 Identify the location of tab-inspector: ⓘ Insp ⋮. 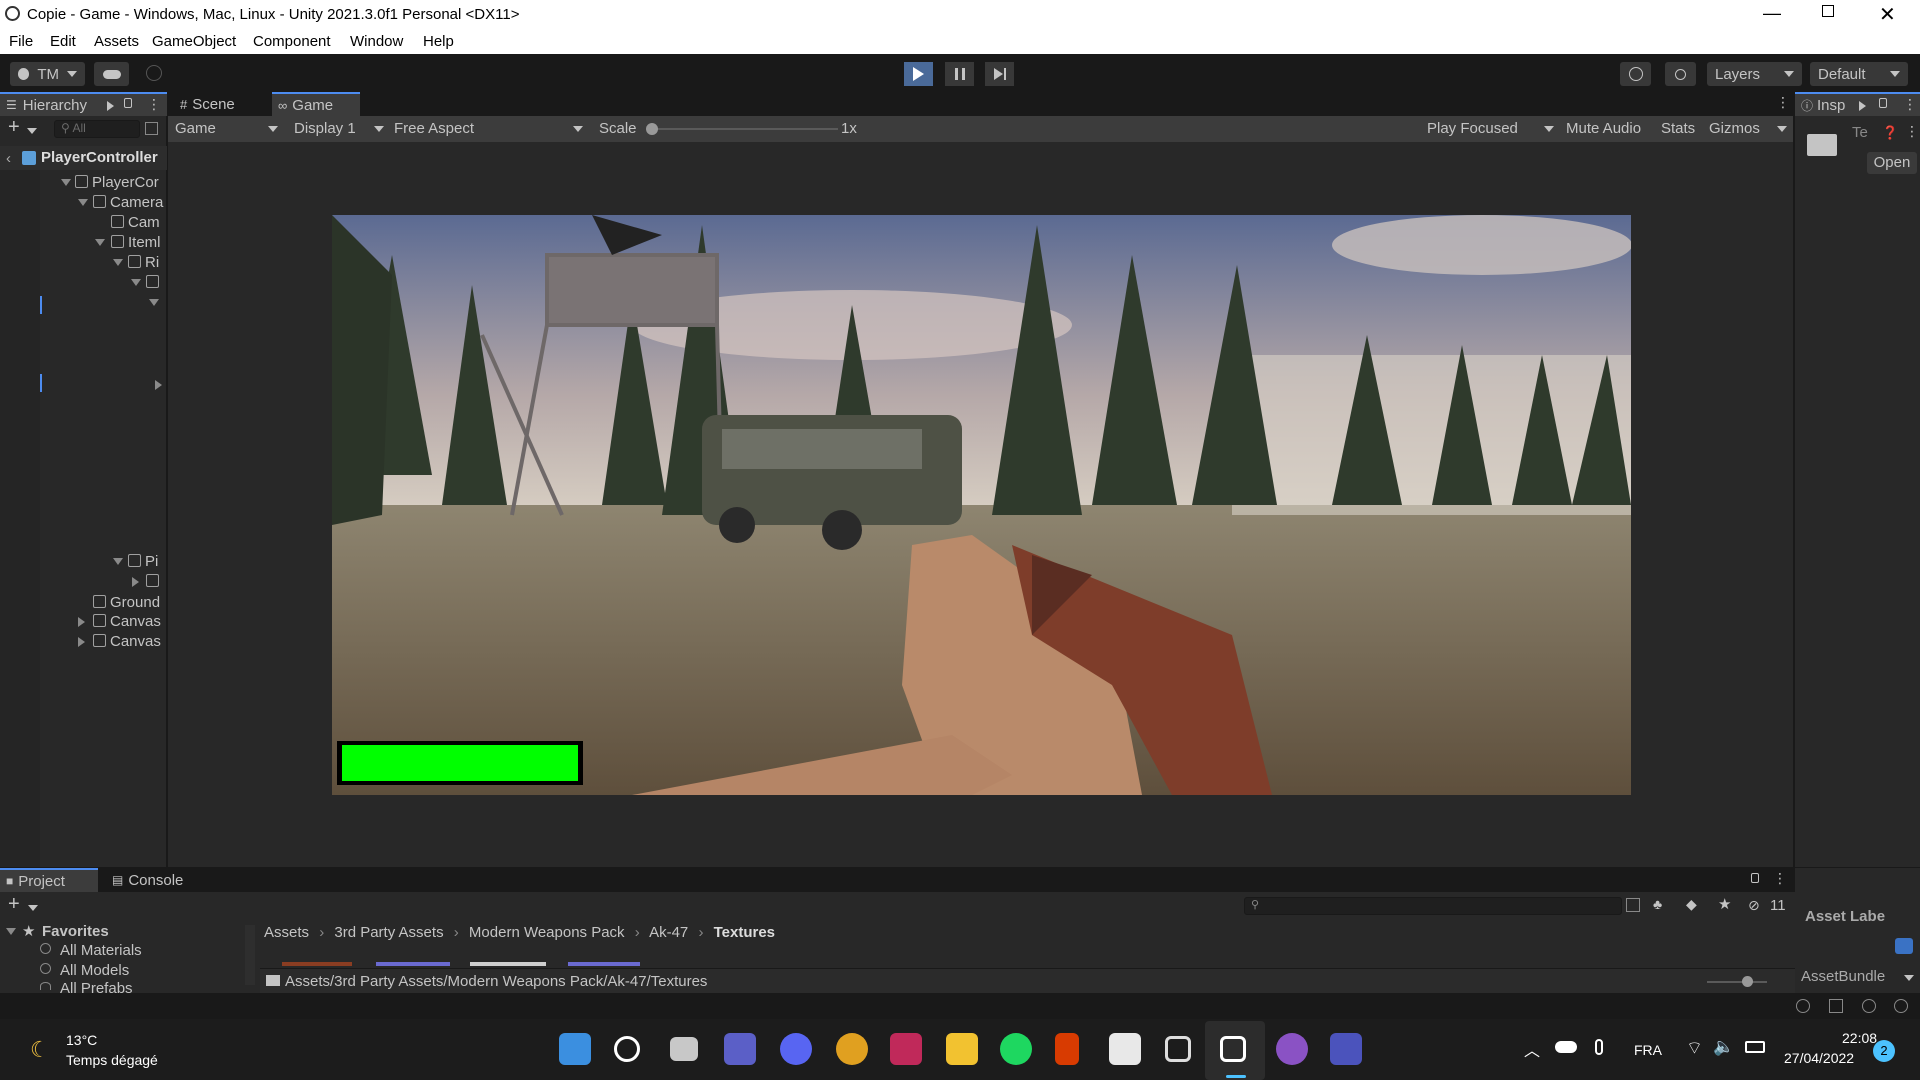
(1857, 104).